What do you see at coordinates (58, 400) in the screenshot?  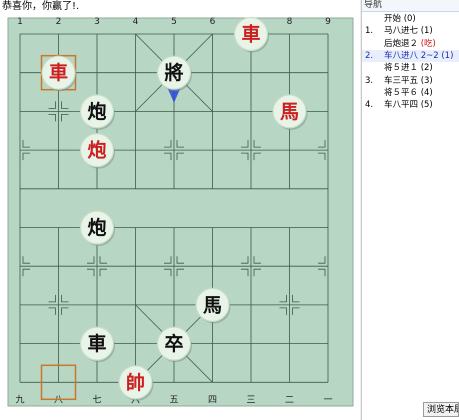 I see `file-label-bottom: 八` at bounding box center [58, 400].